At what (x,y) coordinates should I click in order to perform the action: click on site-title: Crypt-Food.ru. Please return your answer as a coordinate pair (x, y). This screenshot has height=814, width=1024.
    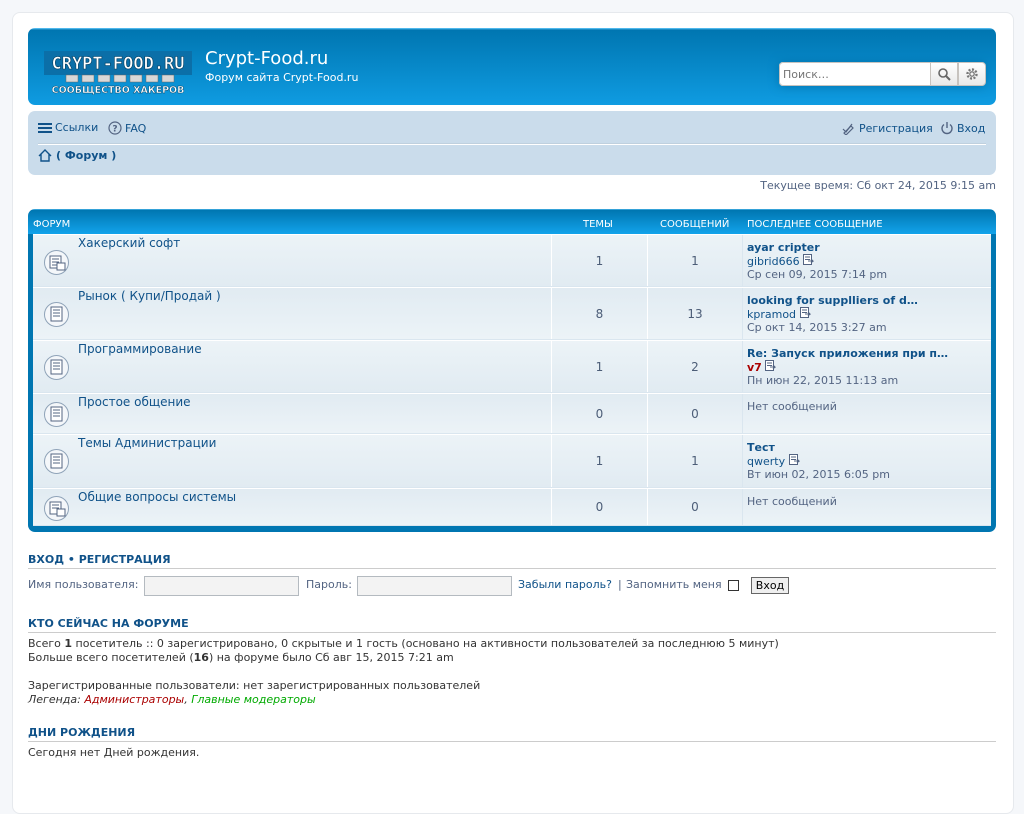
    Looking at the image, I should click on (266, 58).